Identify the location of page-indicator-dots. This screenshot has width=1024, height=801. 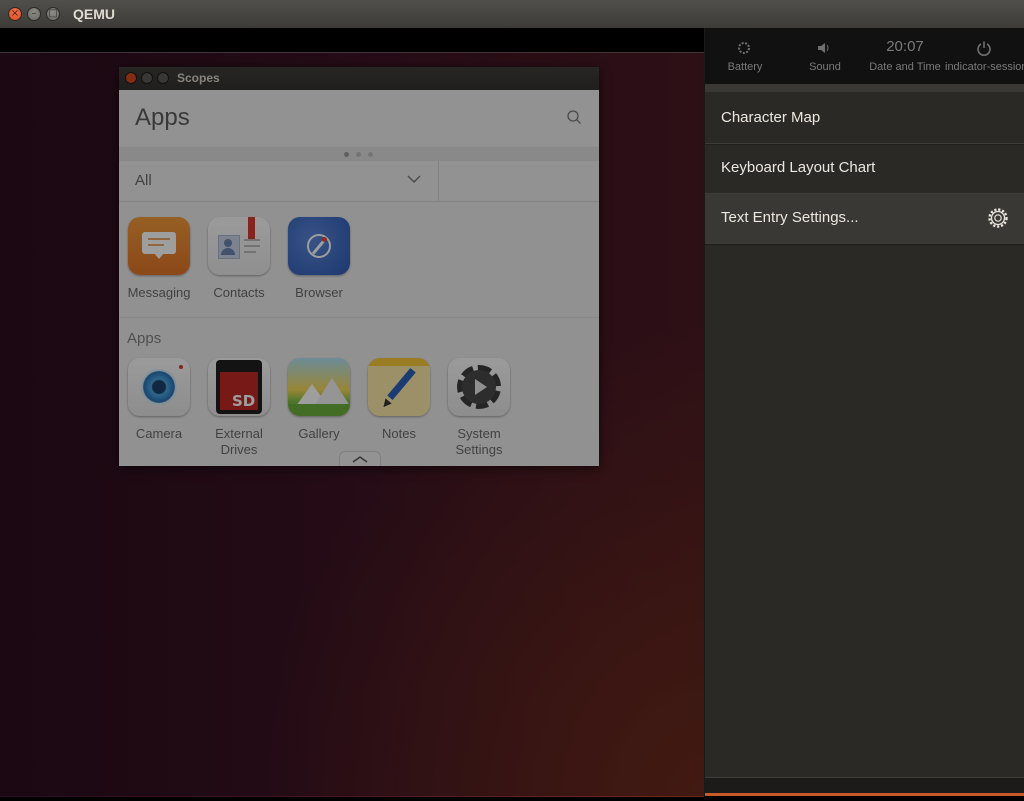
(359, 154).